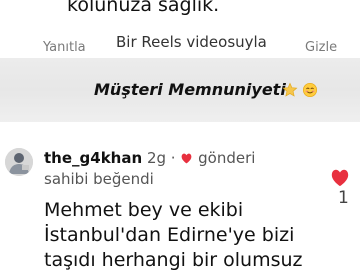 The width and height of the screenshot is (360, 273). I want to click on avatar, so click(19, 162).